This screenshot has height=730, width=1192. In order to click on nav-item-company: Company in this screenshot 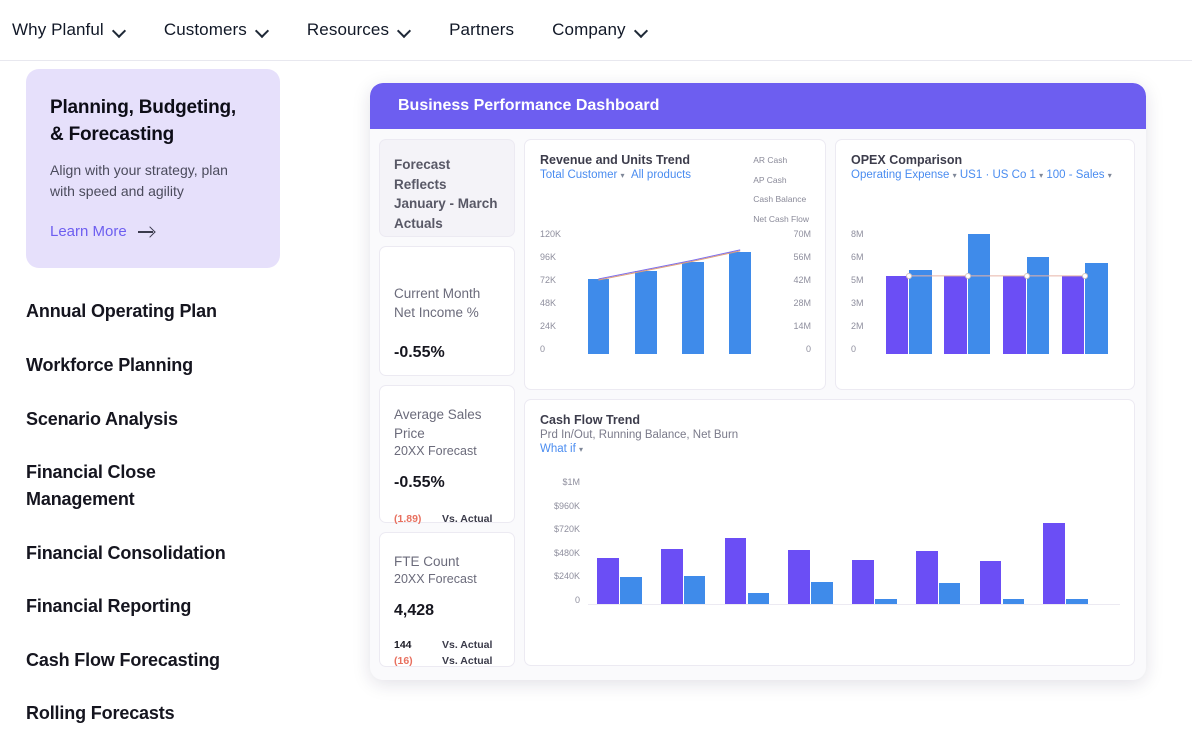, I will do `click(599, 30)`.